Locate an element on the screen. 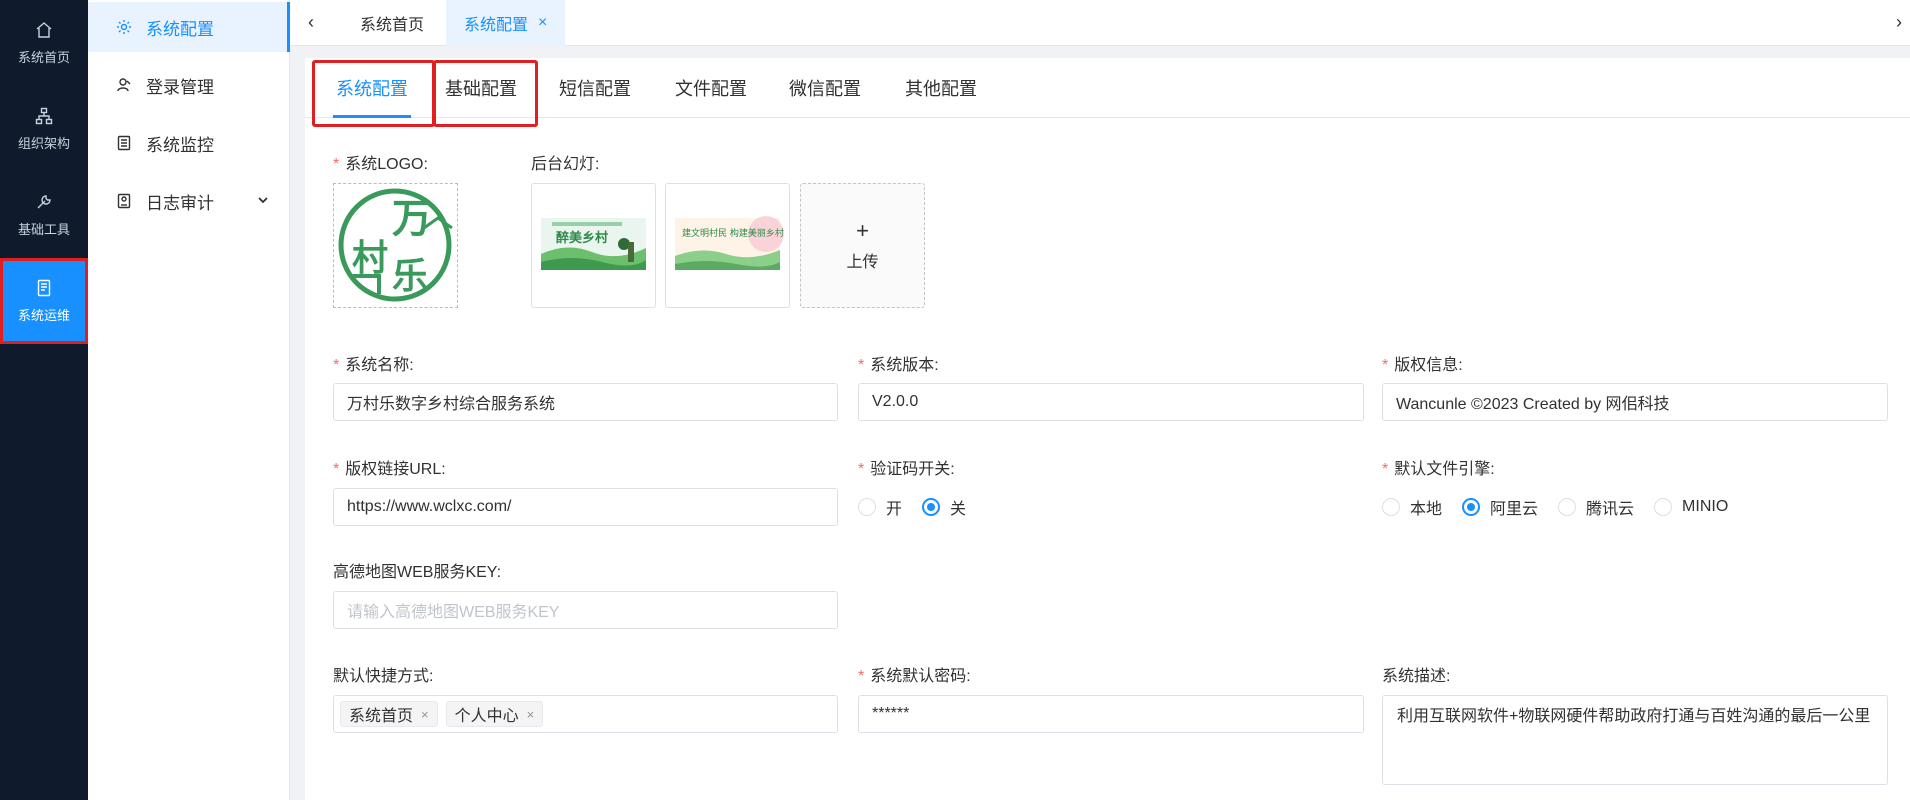  submenu-item-logs: 日志审计 is located at coordinates (189, 201).